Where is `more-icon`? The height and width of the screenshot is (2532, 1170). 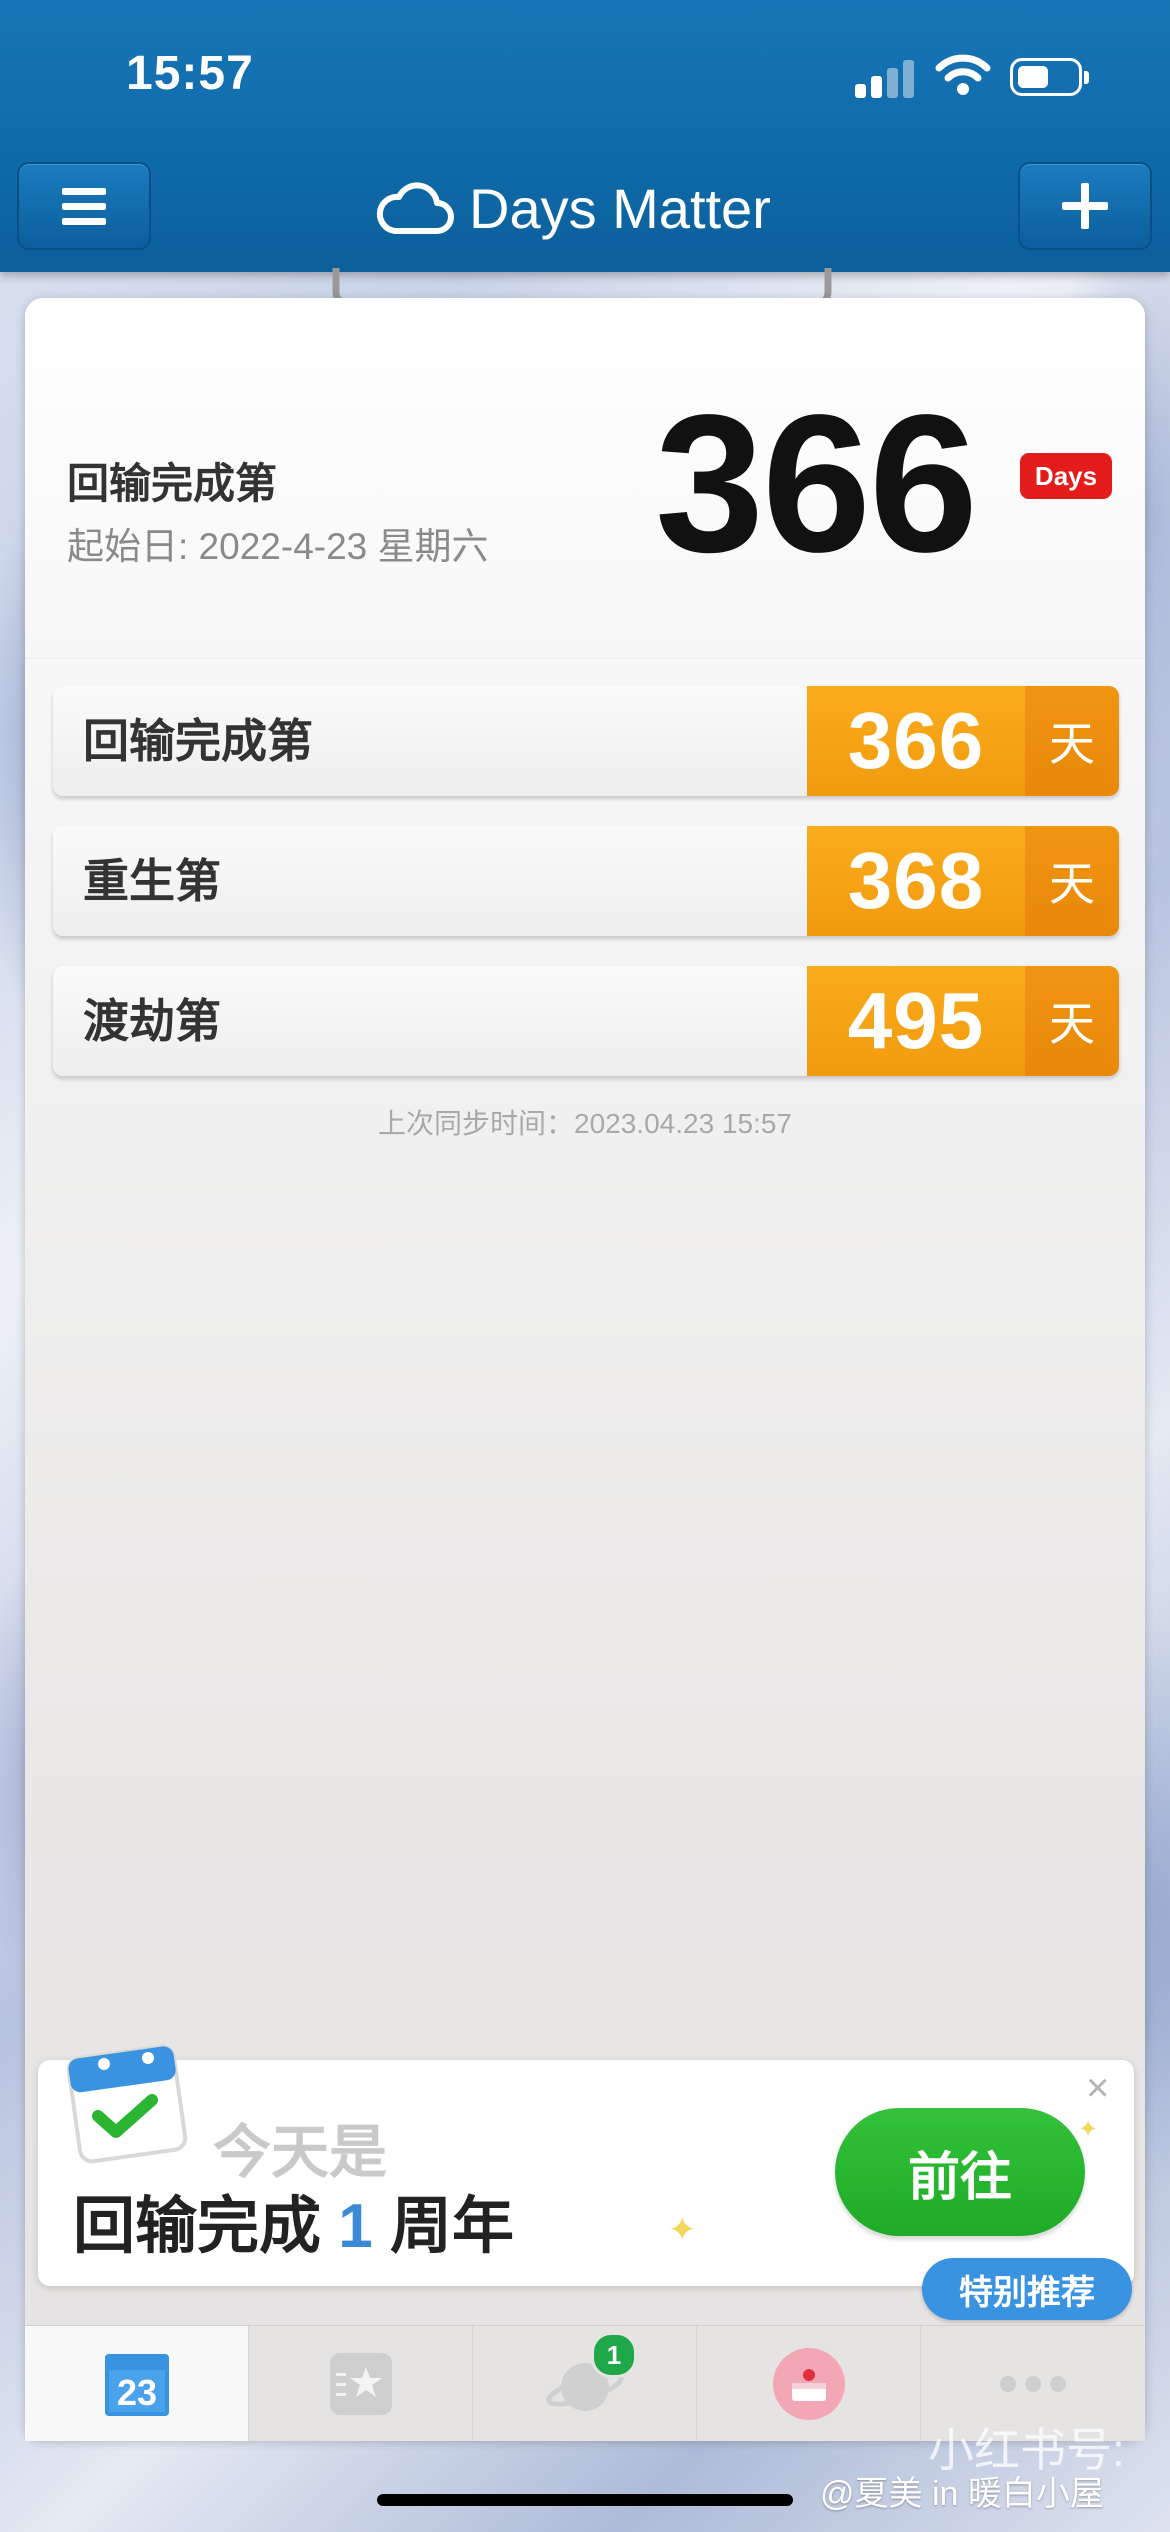
more-icon is located at coordinates (1033, 2383).